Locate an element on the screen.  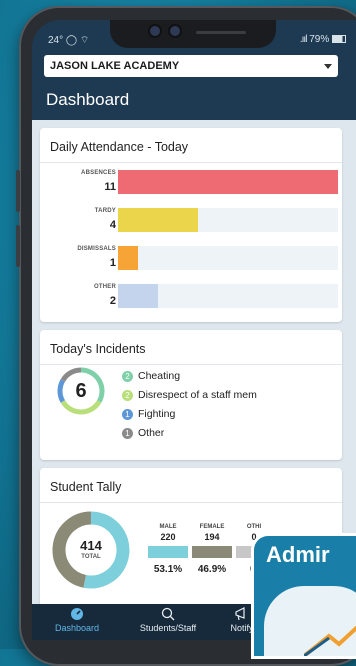
nav-dashboard: Dashboard is located at coordinates (77, 622).